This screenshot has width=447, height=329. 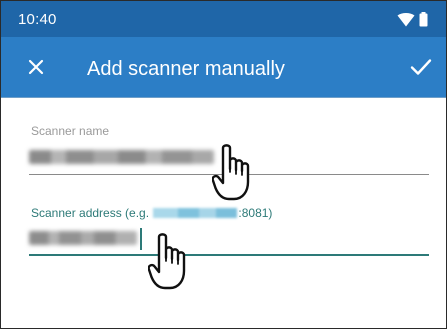 I want to click on scanner-name-label: Scanner name, so click(x=70, y=131).